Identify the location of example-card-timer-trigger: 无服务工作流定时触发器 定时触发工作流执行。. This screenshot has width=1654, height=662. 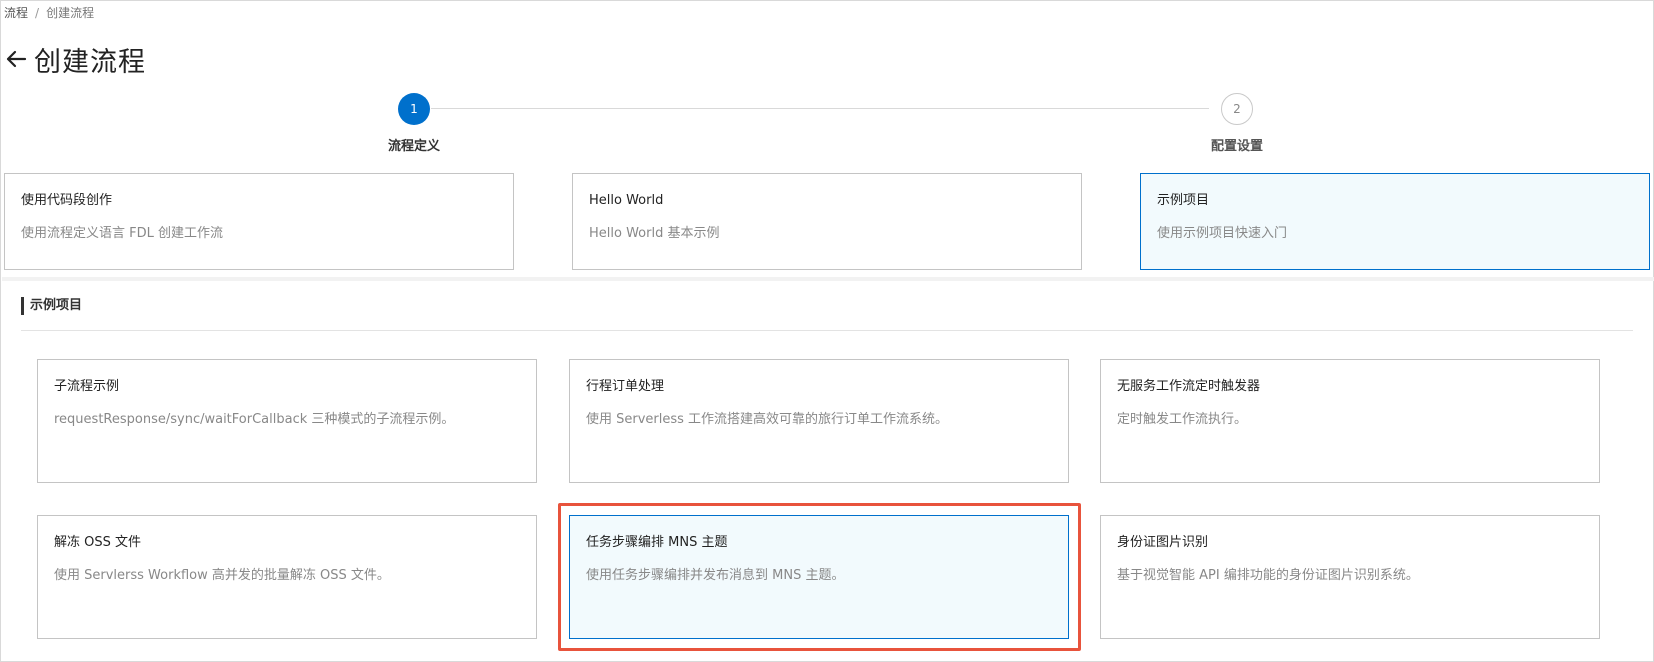
(1350, 421).